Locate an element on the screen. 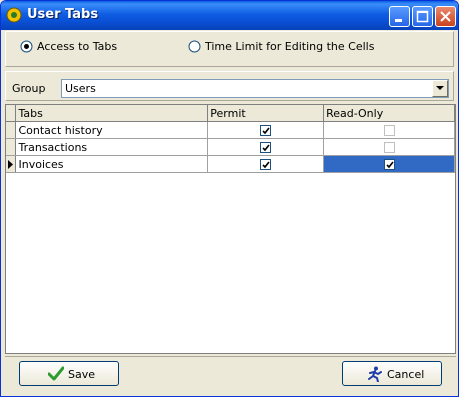 This screenshot has height=397, width=459. table-row: Transactions is located at coordinates (230, 147).